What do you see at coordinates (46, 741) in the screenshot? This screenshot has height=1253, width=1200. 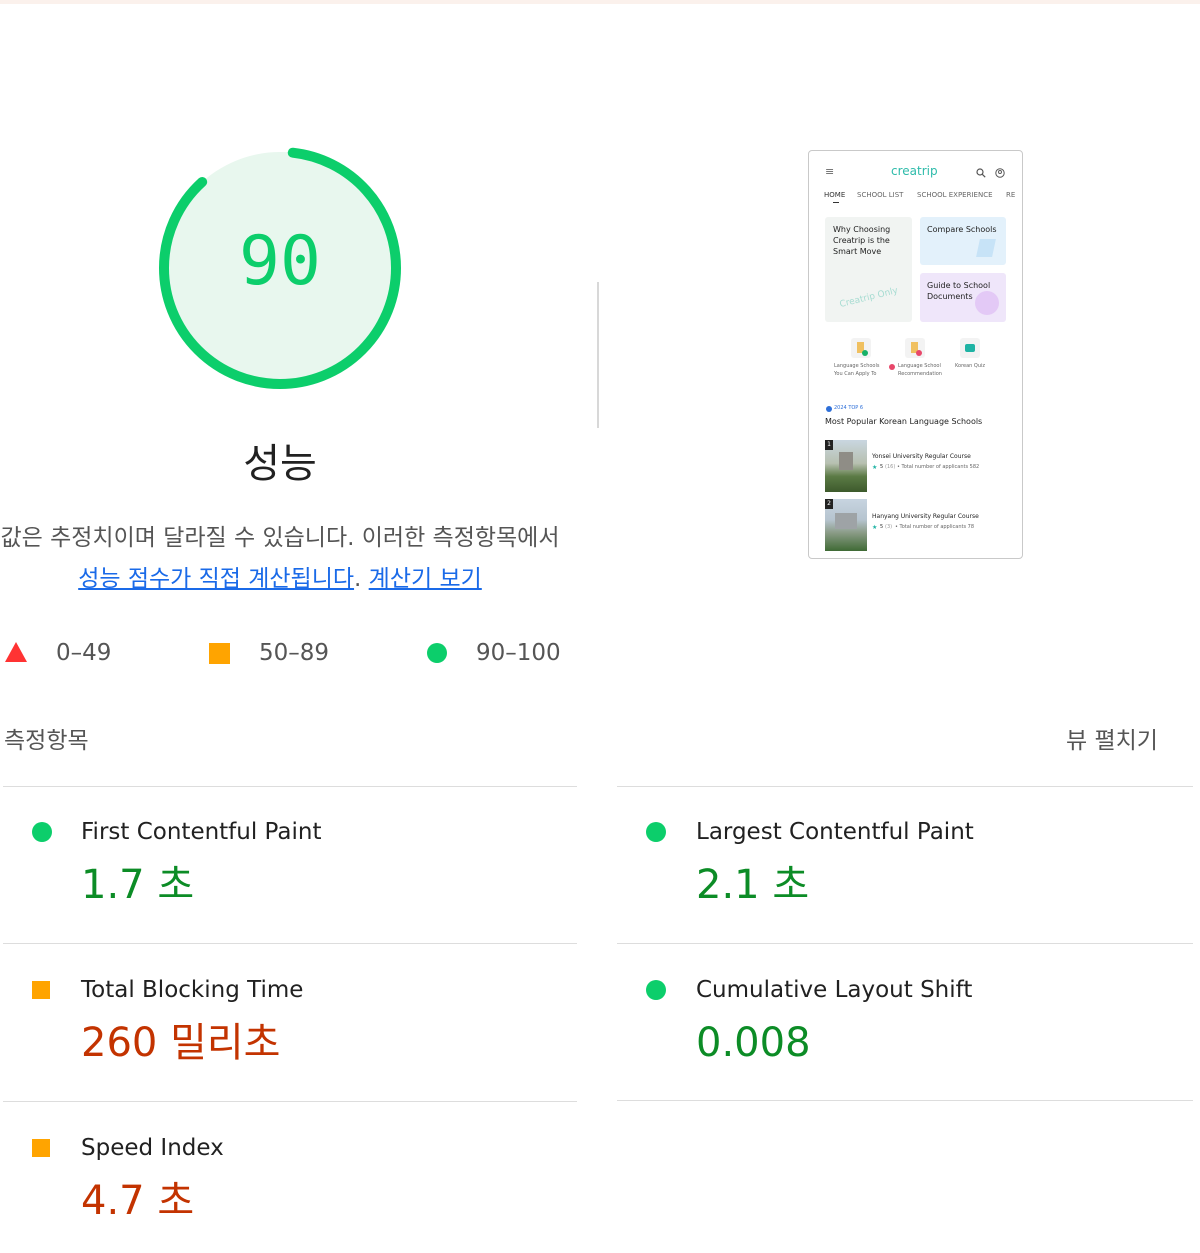 I see `metrics-title: 측정항목` at bounding box center [46, 741].